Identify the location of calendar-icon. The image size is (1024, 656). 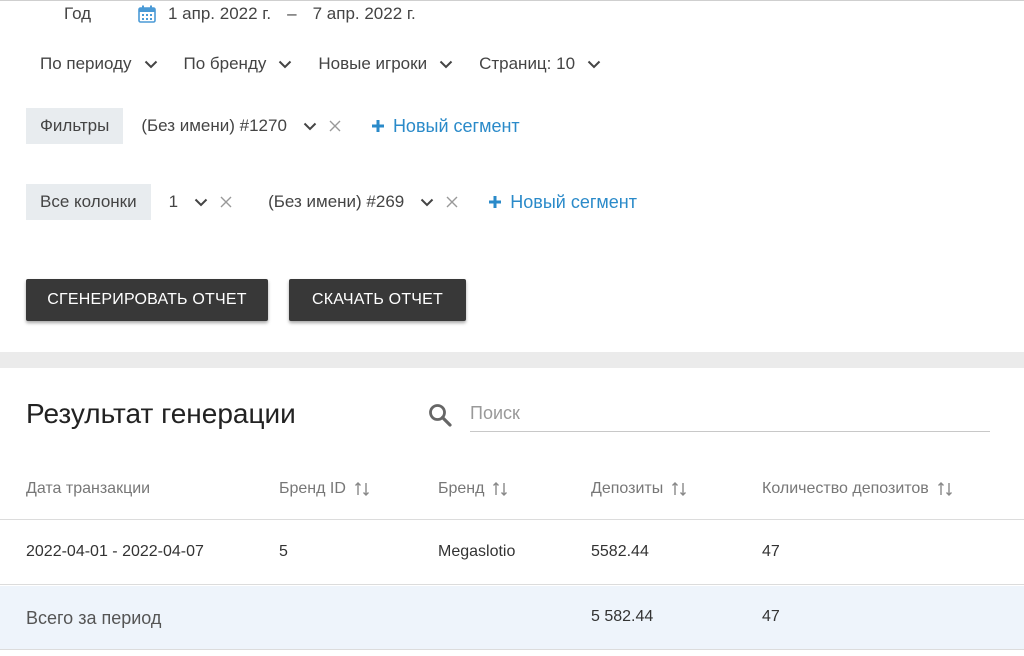
(147, 14).